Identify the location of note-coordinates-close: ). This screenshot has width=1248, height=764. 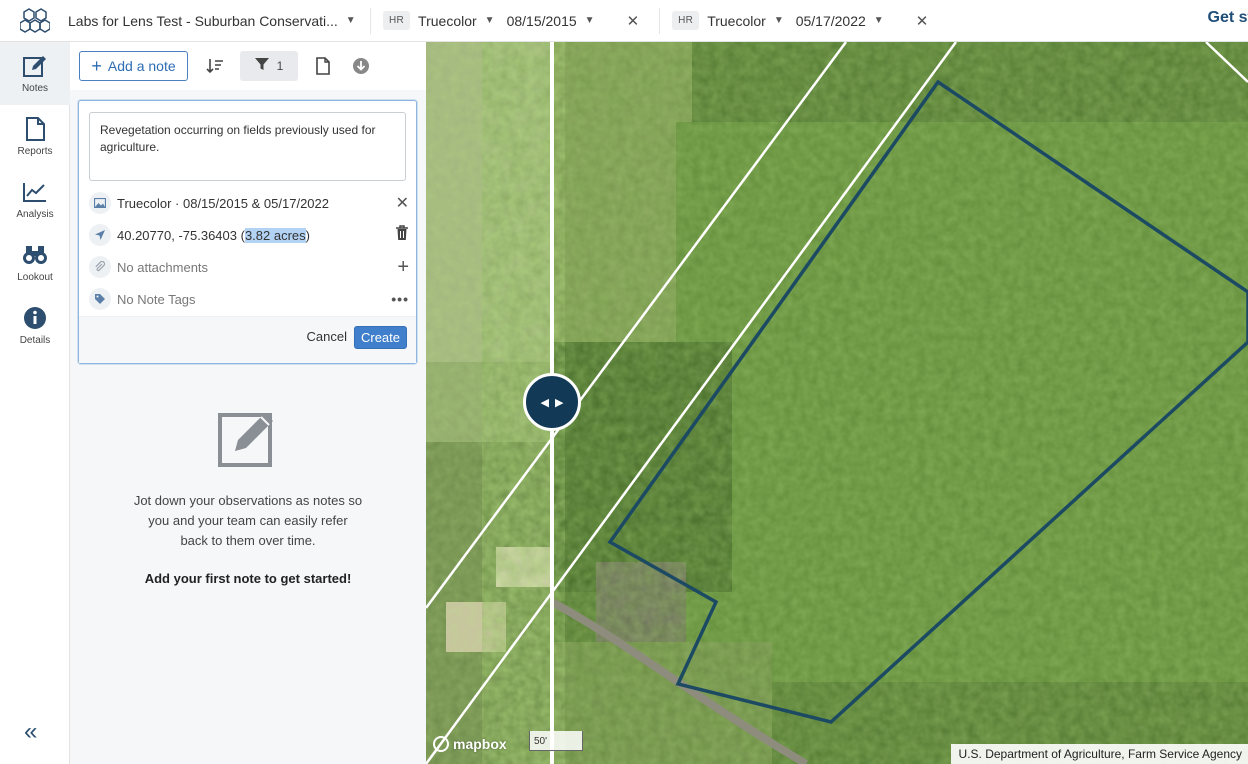
(307, 235).